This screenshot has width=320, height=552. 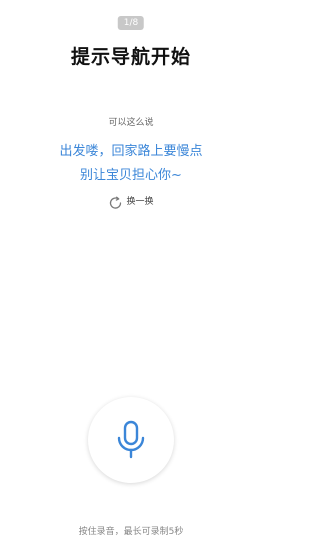 I want to click on record-instruction: 按住录音，最长可录制5秒, so click(x=131, y=532).